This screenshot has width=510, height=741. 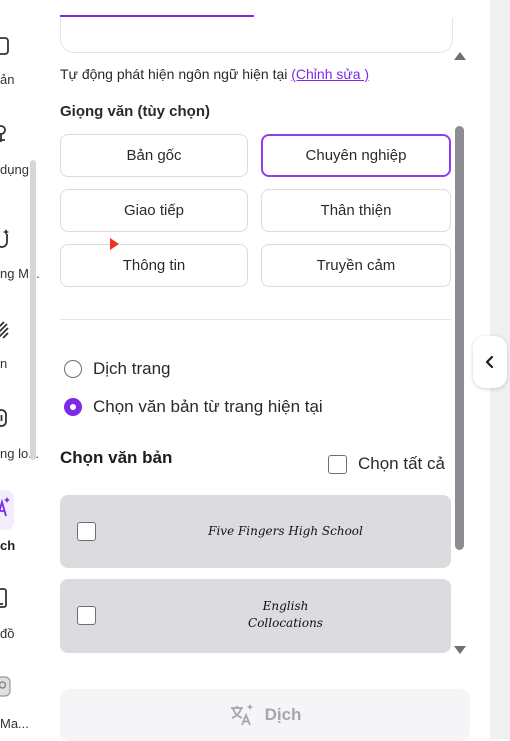 What do you see at coordinates (4, 238) in the screenshot?
I see `magic-icon` at bounding box center [4, 238].